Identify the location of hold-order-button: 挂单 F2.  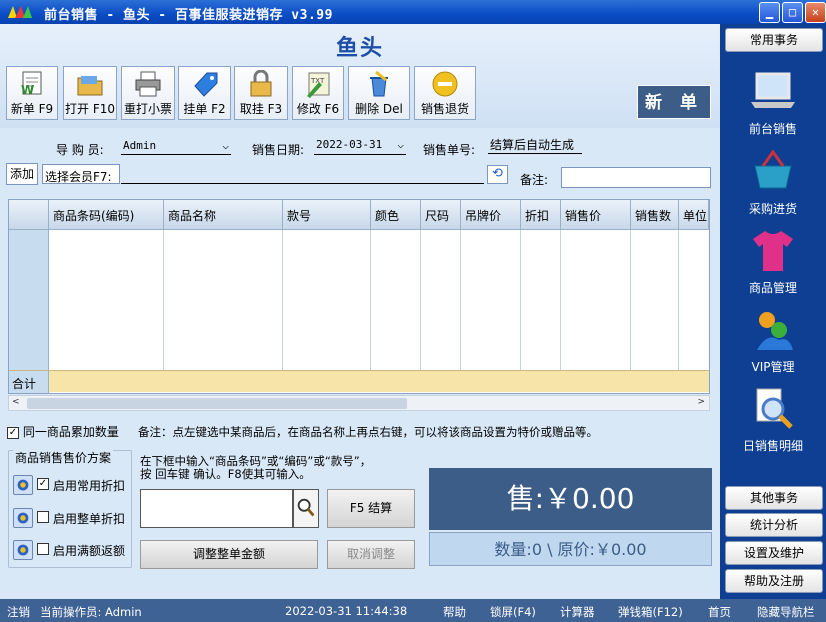
(204, 93).